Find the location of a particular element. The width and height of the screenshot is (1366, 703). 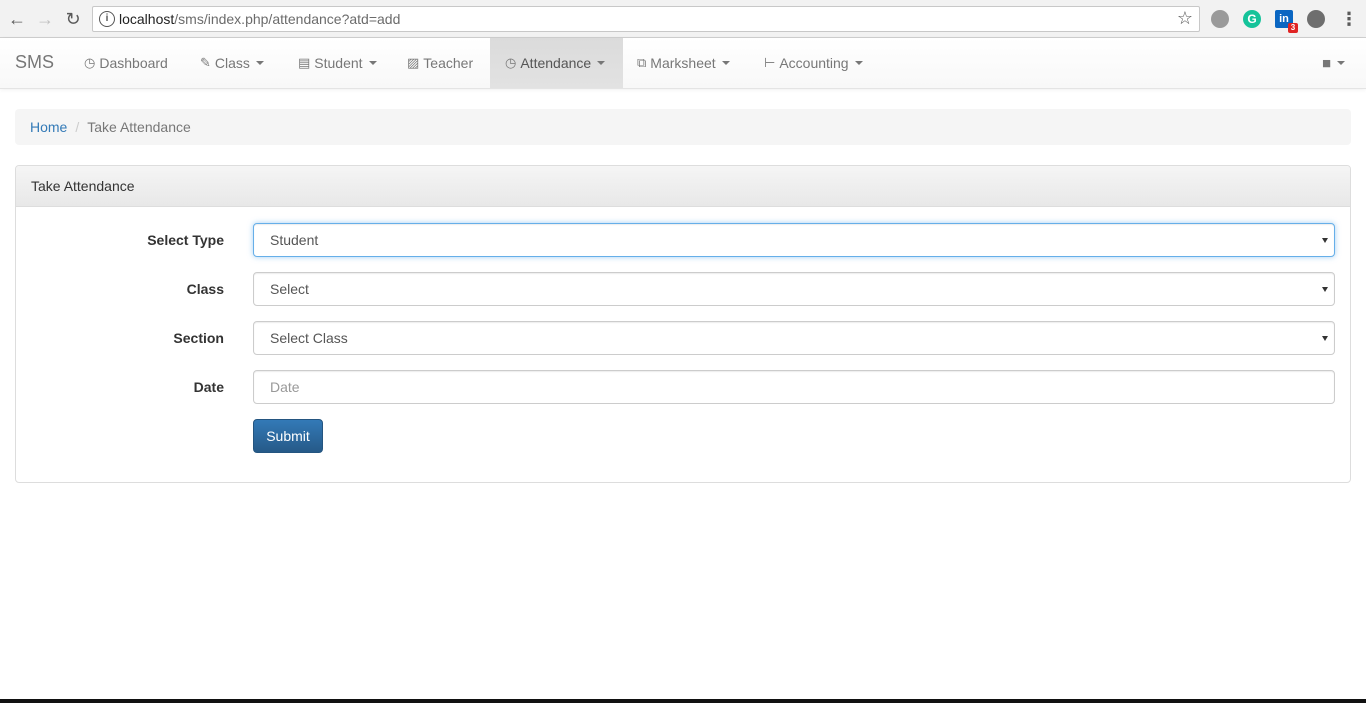

nav-marksheet: ⧉ Marksheet is located at coordinates (683, 63).